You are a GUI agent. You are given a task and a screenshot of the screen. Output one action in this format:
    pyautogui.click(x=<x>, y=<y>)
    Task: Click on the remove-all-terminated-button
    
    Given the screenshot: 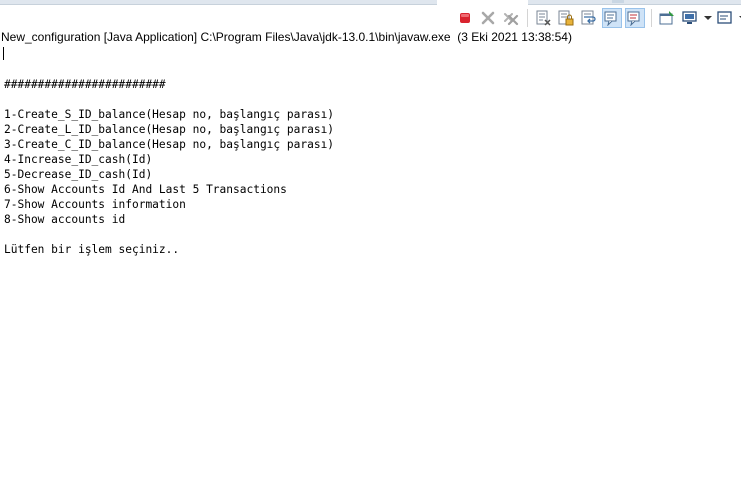 What is the action you would take?
    pyautogui.click(x=511, y=18)
    